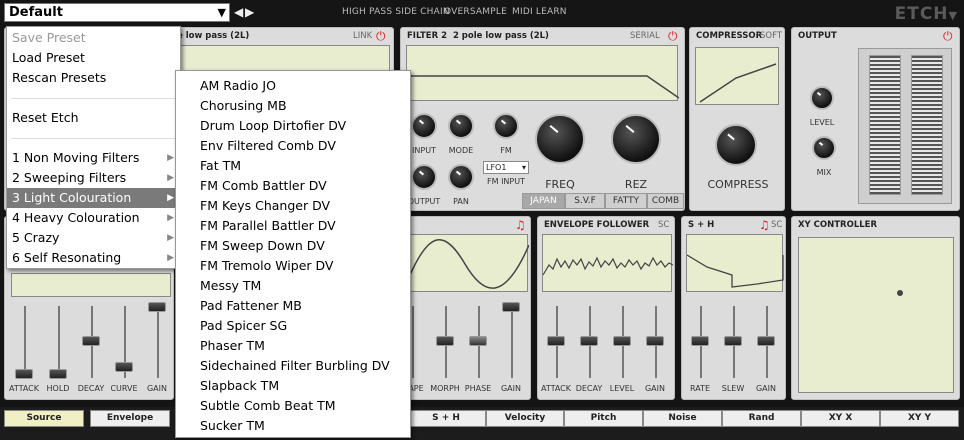  I want to click on ef-decay-slider, so click(589, 341).